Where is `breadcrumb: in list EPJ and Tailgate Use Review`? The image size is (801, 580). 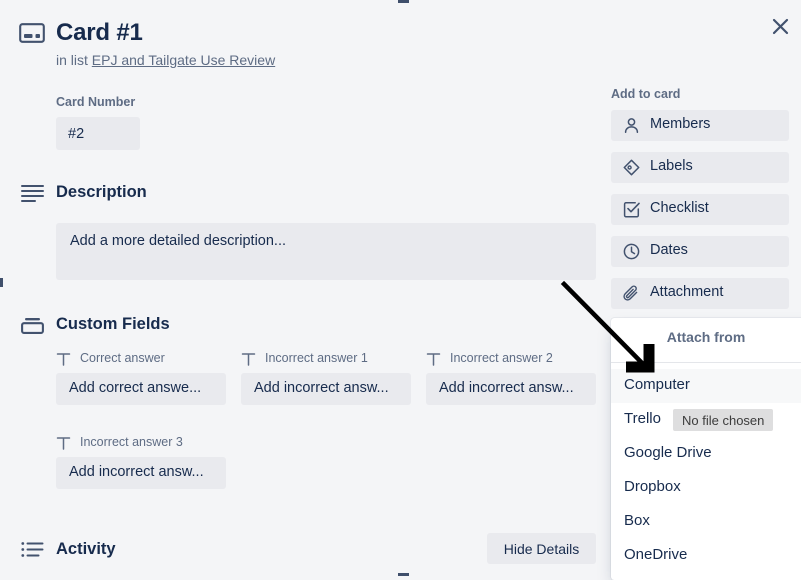
breadcrumb: in list EPJ and Tailgate Use Review is located at coordinates (165, 60).